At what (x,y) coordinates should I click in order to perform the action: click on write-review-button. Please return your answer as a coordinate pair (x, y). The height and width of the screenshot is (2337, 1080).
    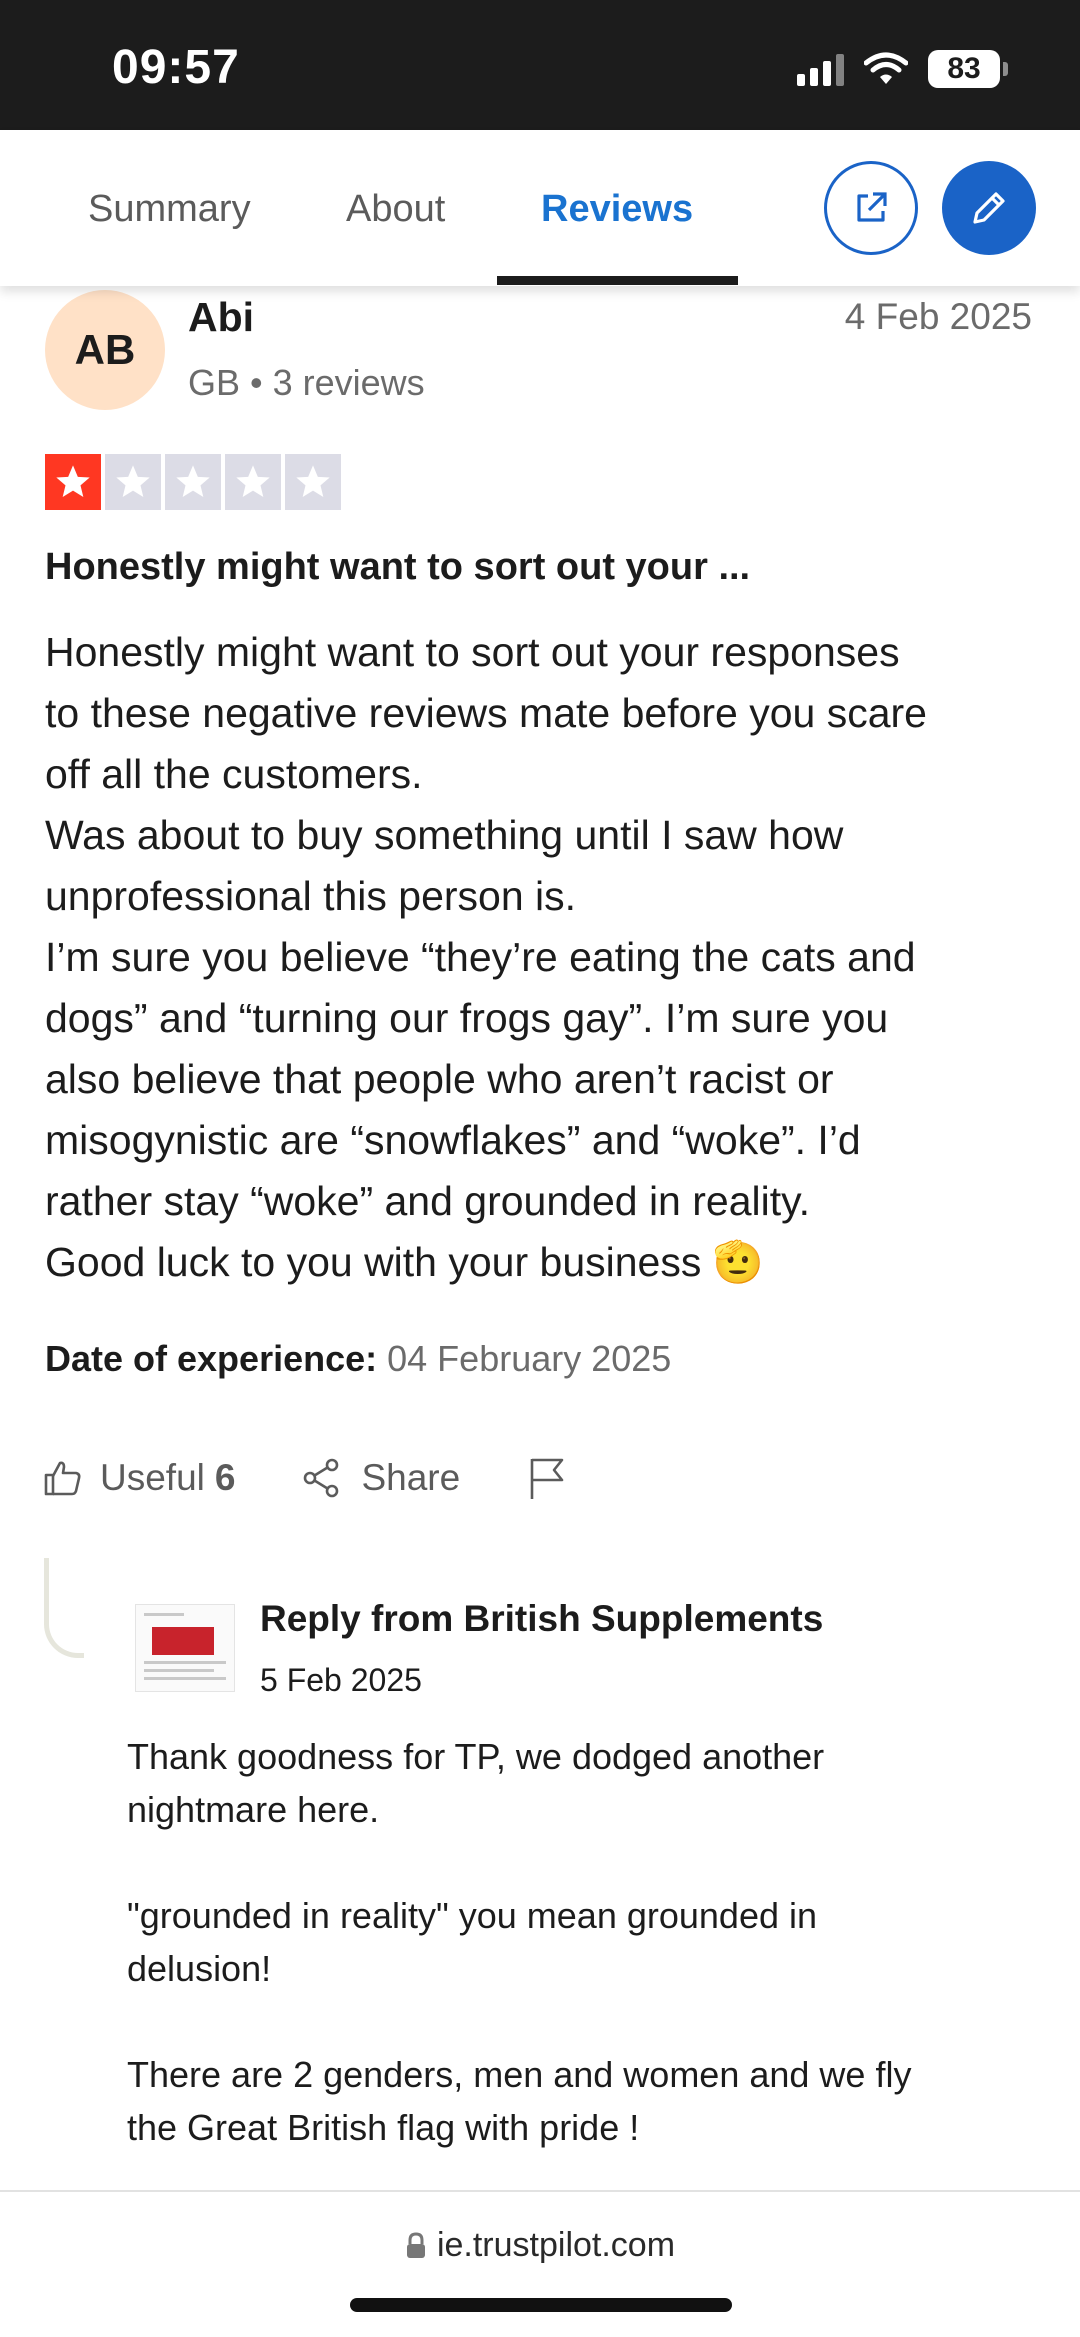
    Looking at the image, I should click on (989, 208).